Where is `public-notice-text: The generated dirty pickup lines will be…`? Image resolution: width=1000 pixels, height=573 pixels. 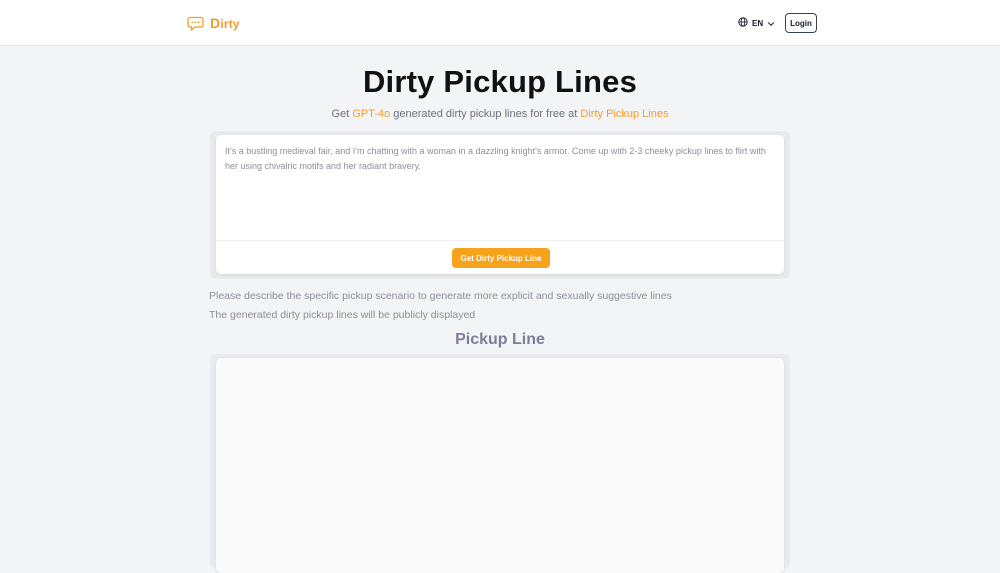 public-notice-text: The generated dirty pickup lines will be… is located at coordinates (342, 315).